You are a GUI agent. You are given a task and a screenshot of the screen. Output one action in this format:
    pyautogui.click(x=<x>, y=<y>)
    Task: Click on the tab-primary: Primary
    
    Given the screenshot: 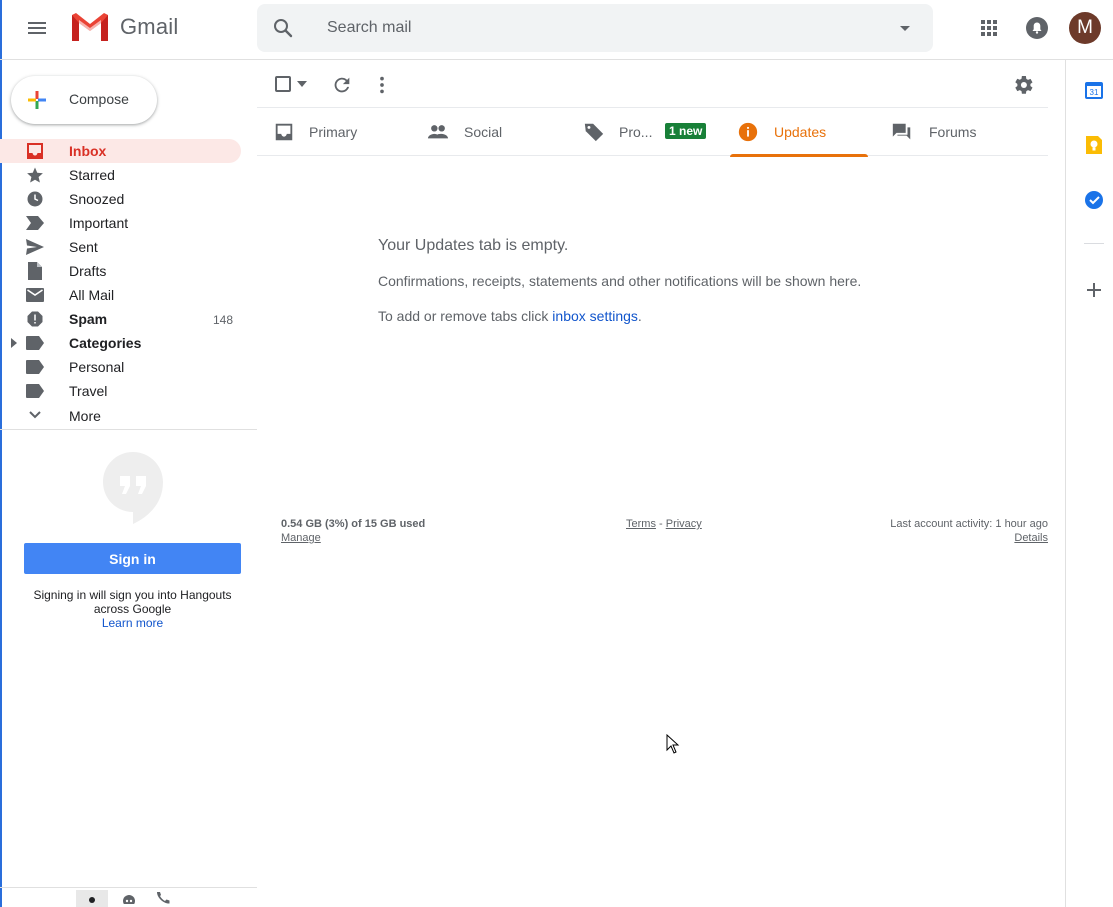 What is the action you would take?
    pyautogui.click(x=334, y=132)
    